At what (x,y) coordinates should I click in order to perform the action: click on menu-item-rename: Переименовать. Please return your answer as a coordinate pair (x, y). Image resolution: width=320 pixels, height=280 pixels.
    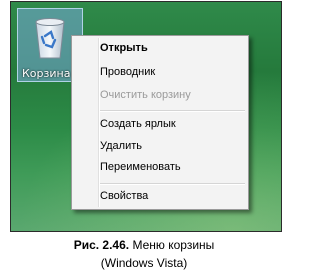
    Looking at the image, I should click on (140, 167).